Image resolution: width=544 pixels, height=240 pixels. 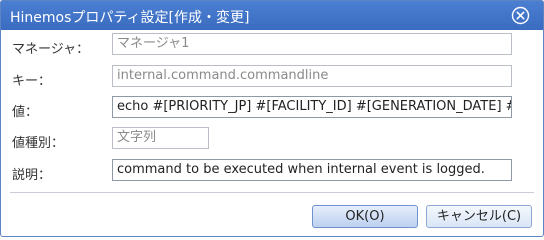 I want to click on close-icon, so click(x=520, y=15).